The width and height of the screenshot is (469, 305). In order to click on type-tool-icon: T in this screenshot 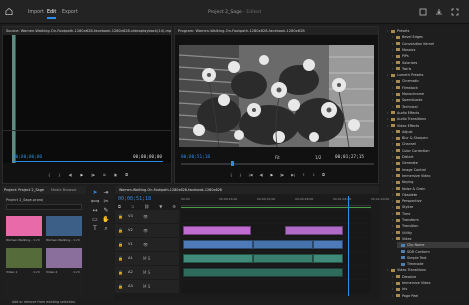, I will do `click(95, 229)`.